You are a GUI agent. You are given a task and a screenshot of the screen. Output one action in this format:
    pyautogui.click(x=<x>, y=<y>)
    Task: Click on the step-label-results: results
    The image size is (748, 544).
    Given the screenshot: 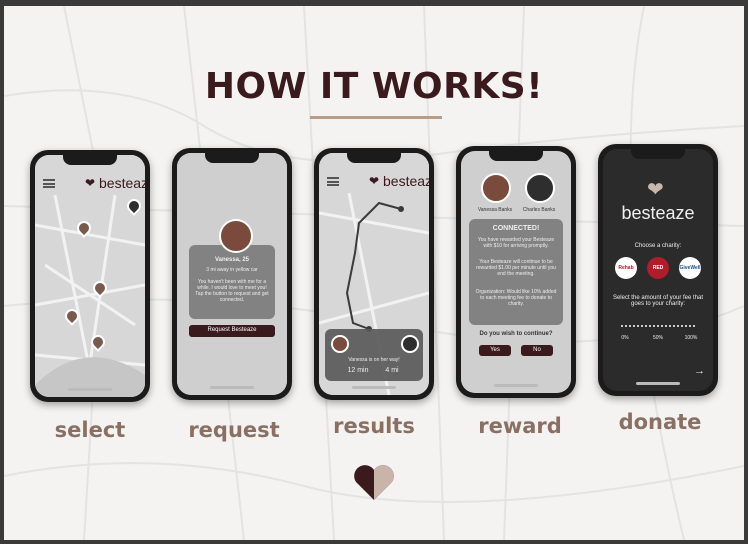 What is the action you would take?
    pyautogui.click(x=374, y=426)
    